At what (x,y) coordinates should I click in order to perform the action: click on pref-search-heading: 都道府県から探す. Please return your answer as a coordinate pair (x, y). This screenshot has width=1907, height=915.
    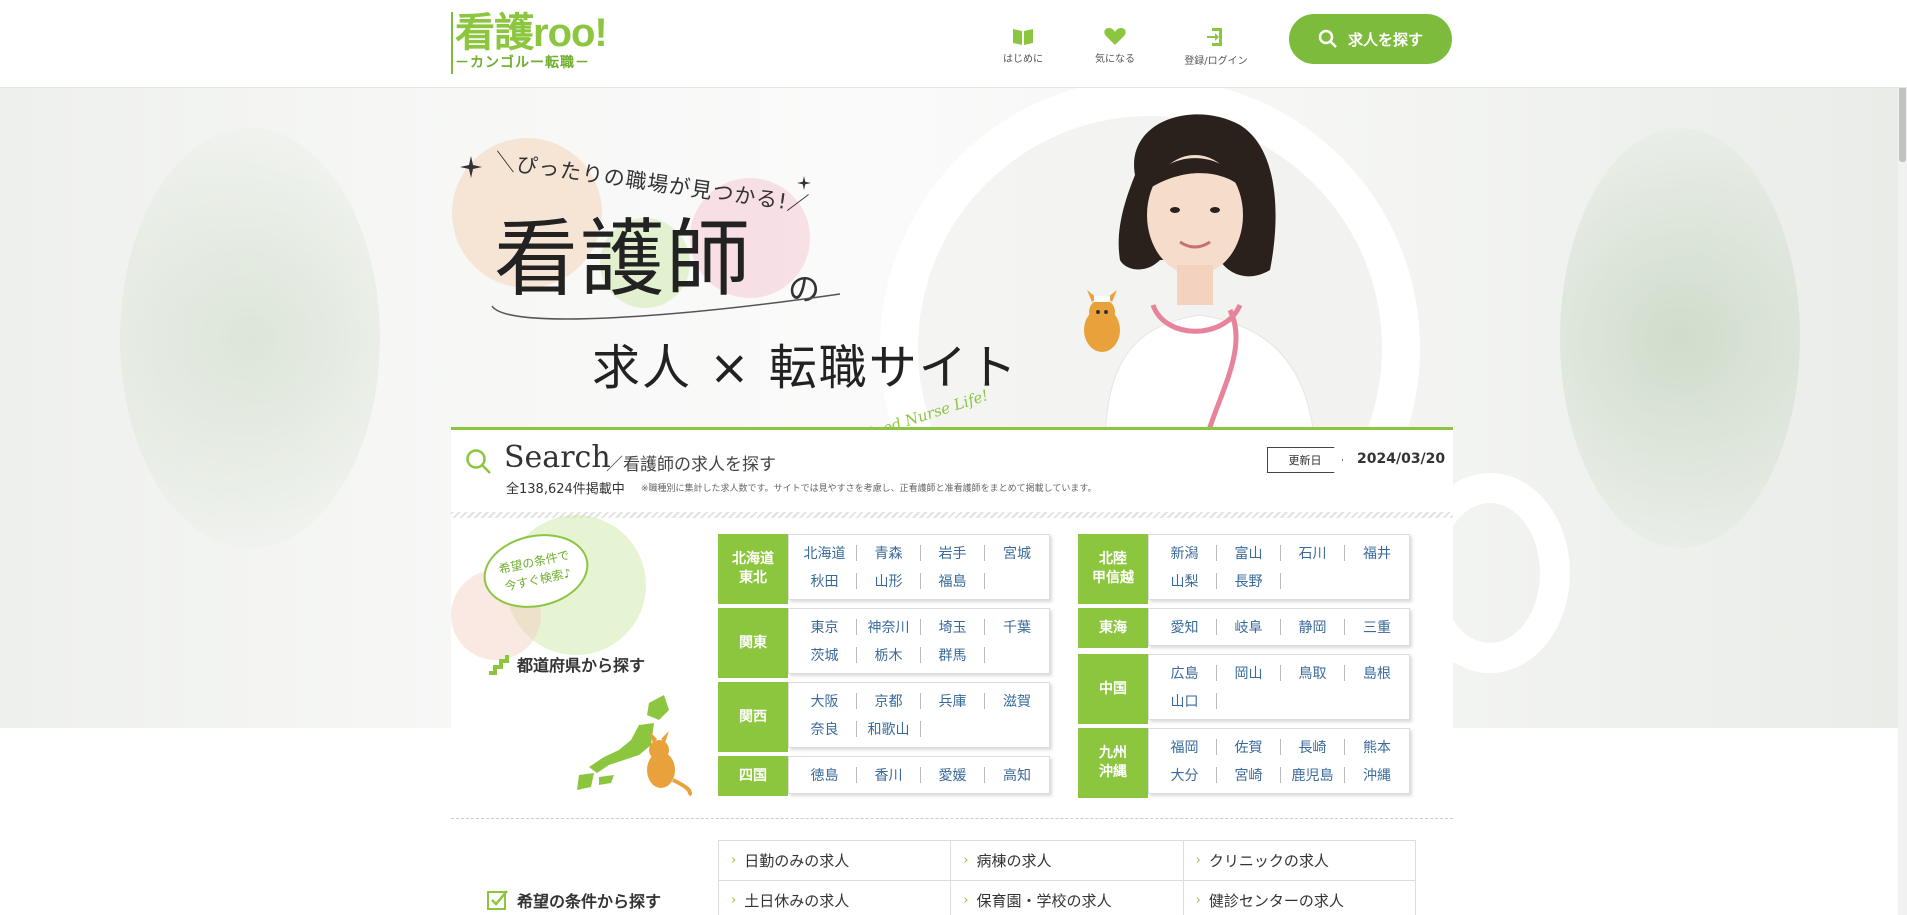
    Looking at the image, I should click on (566, 664).